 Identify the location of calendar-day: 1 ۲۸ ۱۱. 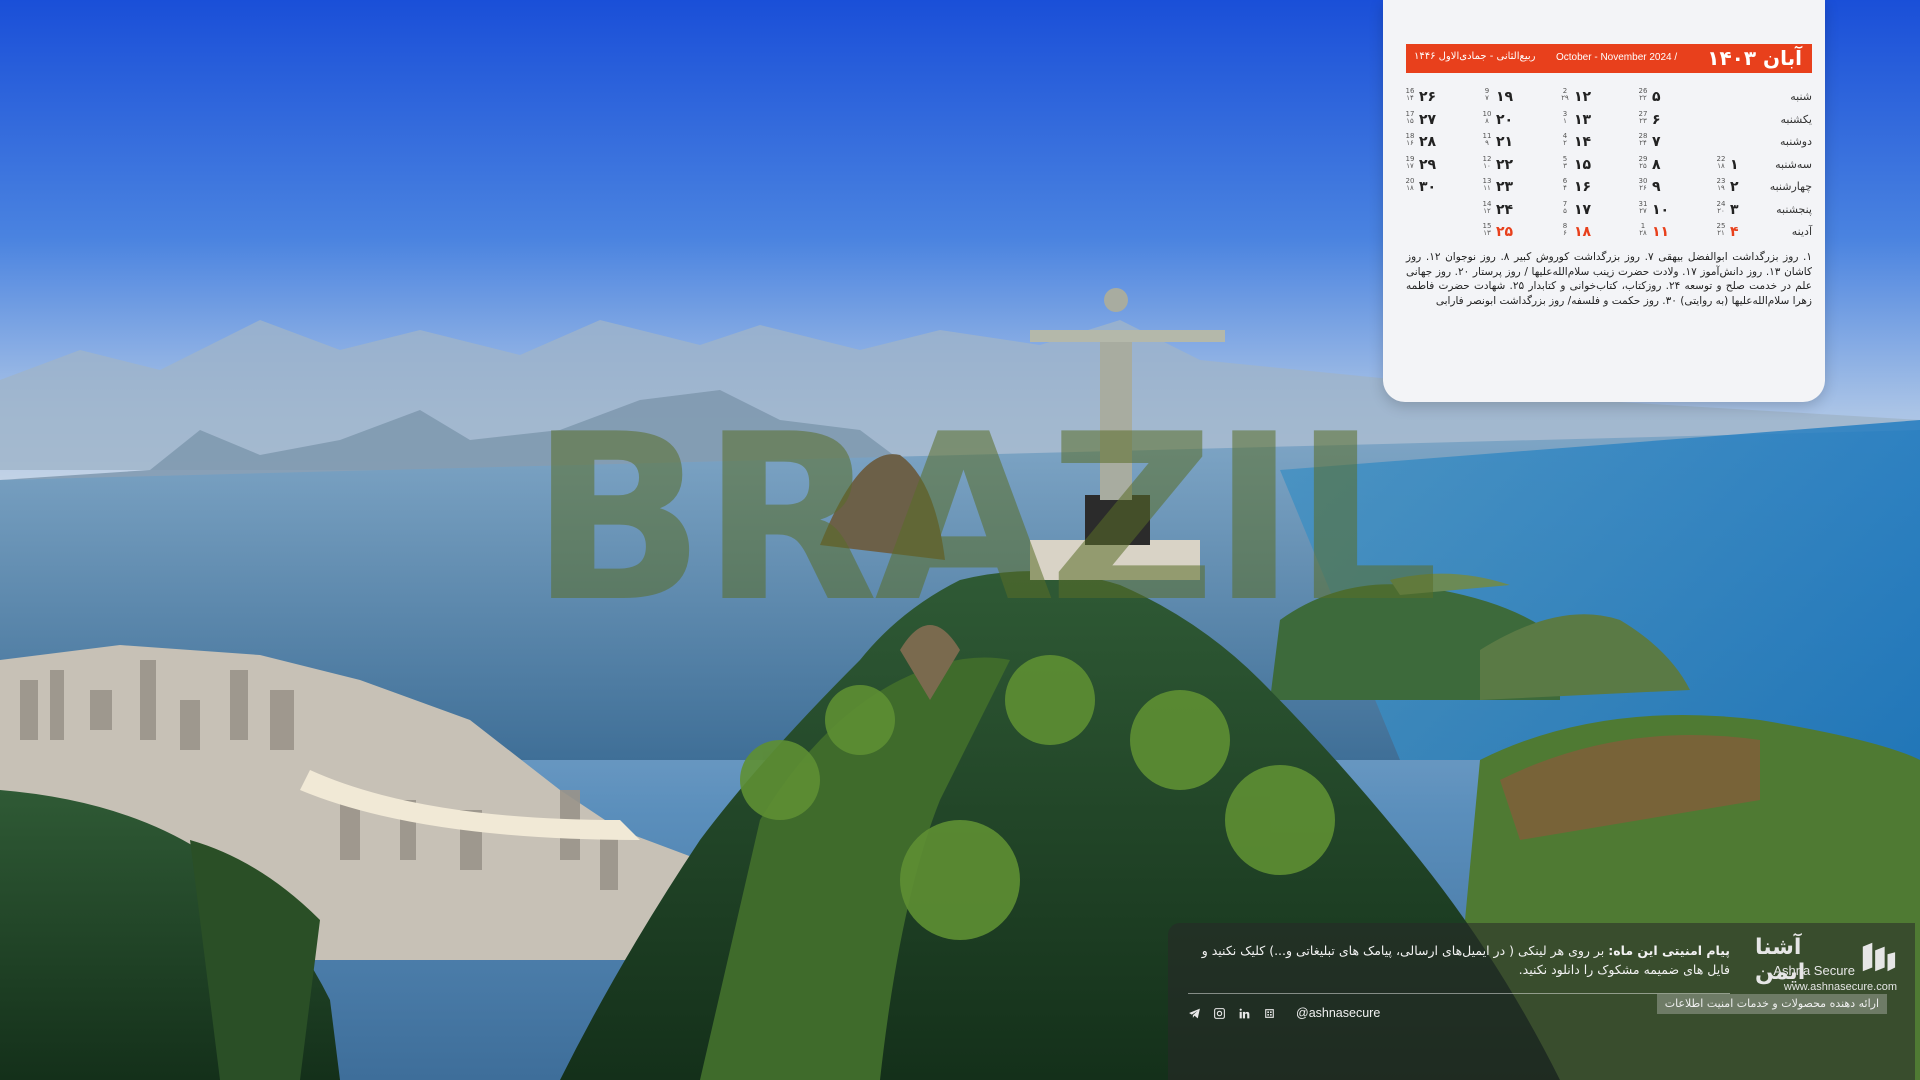
(1672, 232).